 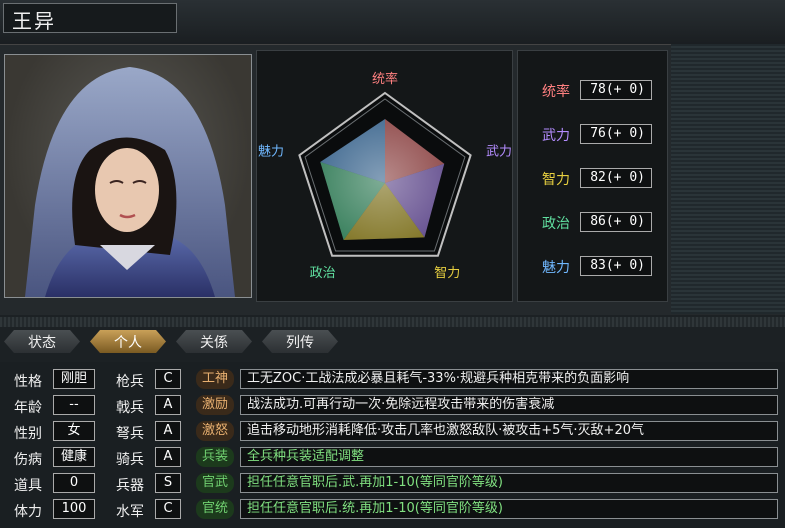 I want to click on aptitude-label: 兵器, so click(x=130, y=486).